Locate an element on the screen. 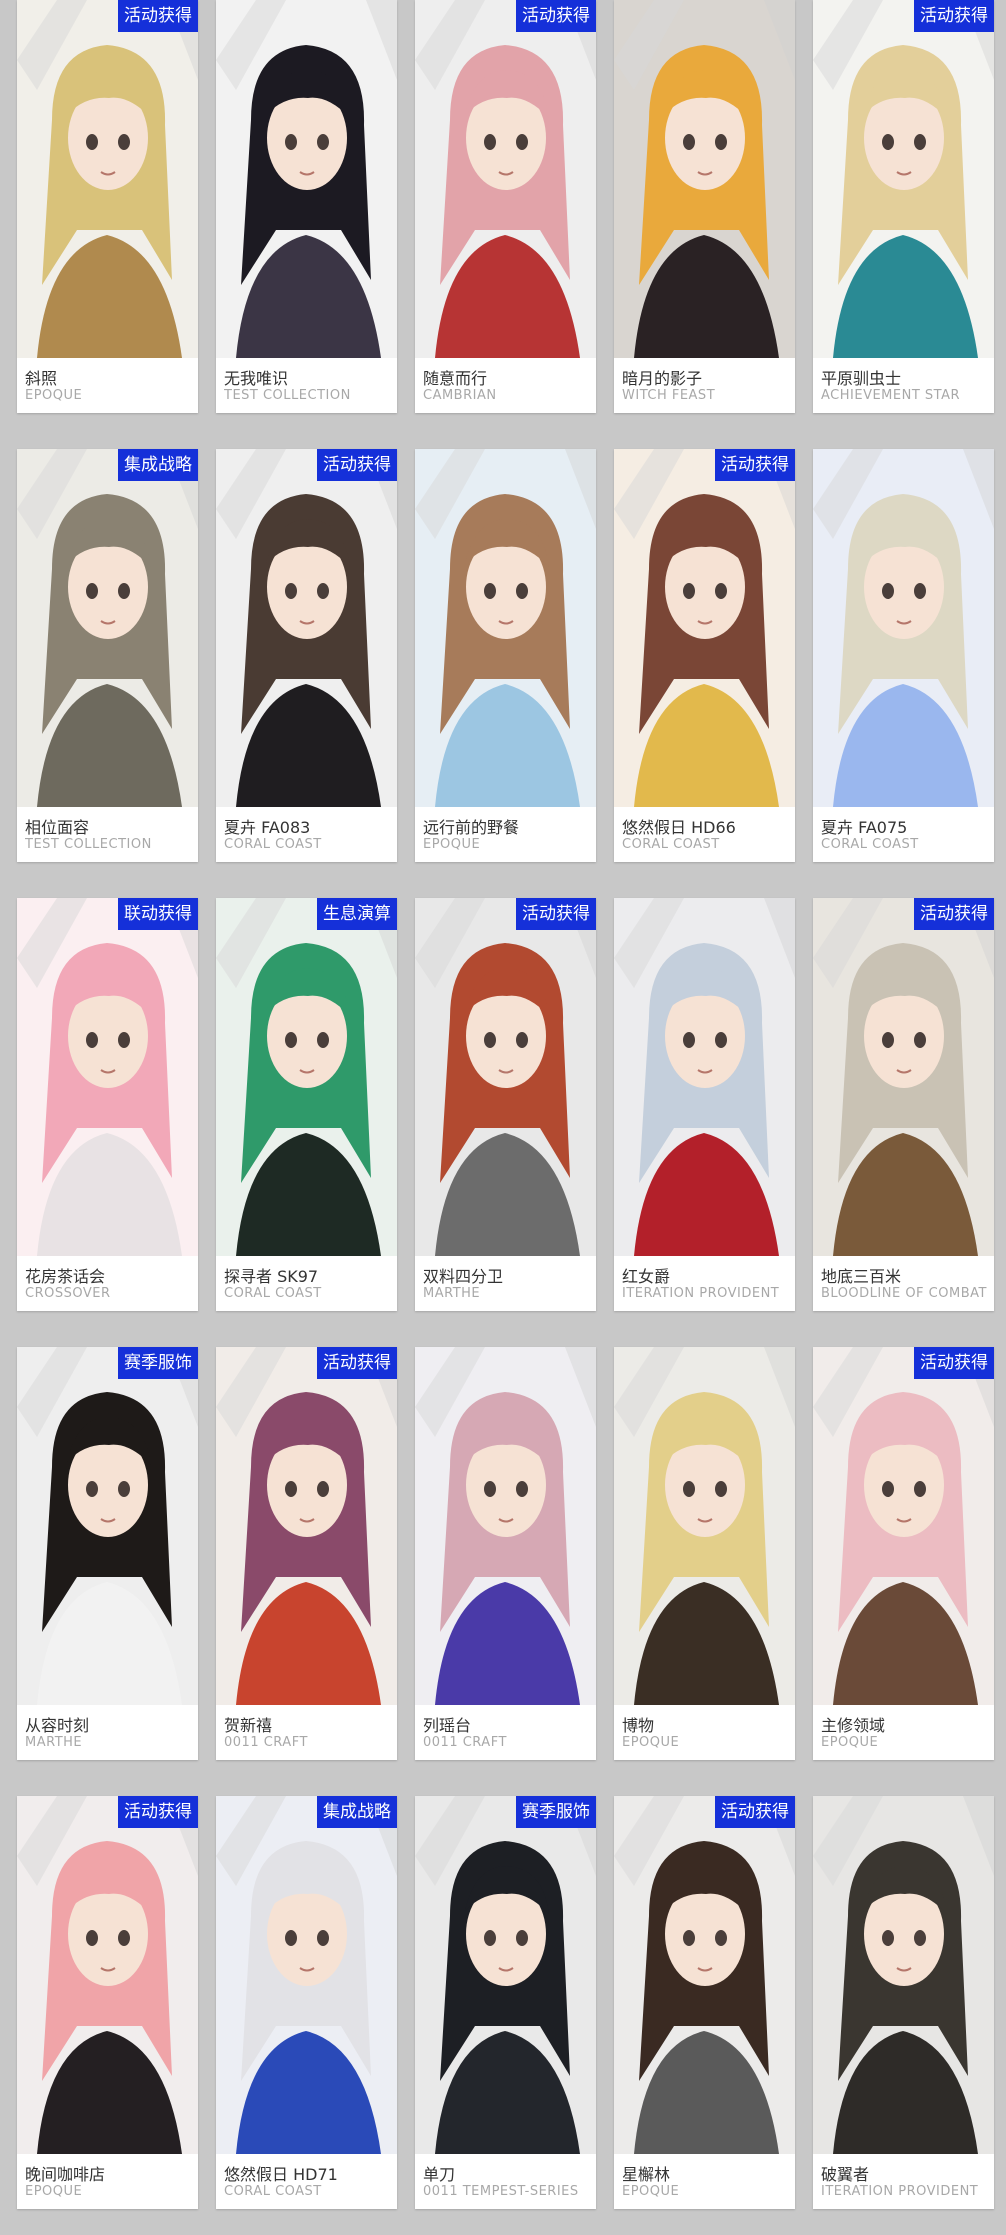 This screenshot has width=1006, height=2235. outfit-card: 活动获得地底三百米 BLOODLINE OF COMBAT is located at coordinates (903, 1104).